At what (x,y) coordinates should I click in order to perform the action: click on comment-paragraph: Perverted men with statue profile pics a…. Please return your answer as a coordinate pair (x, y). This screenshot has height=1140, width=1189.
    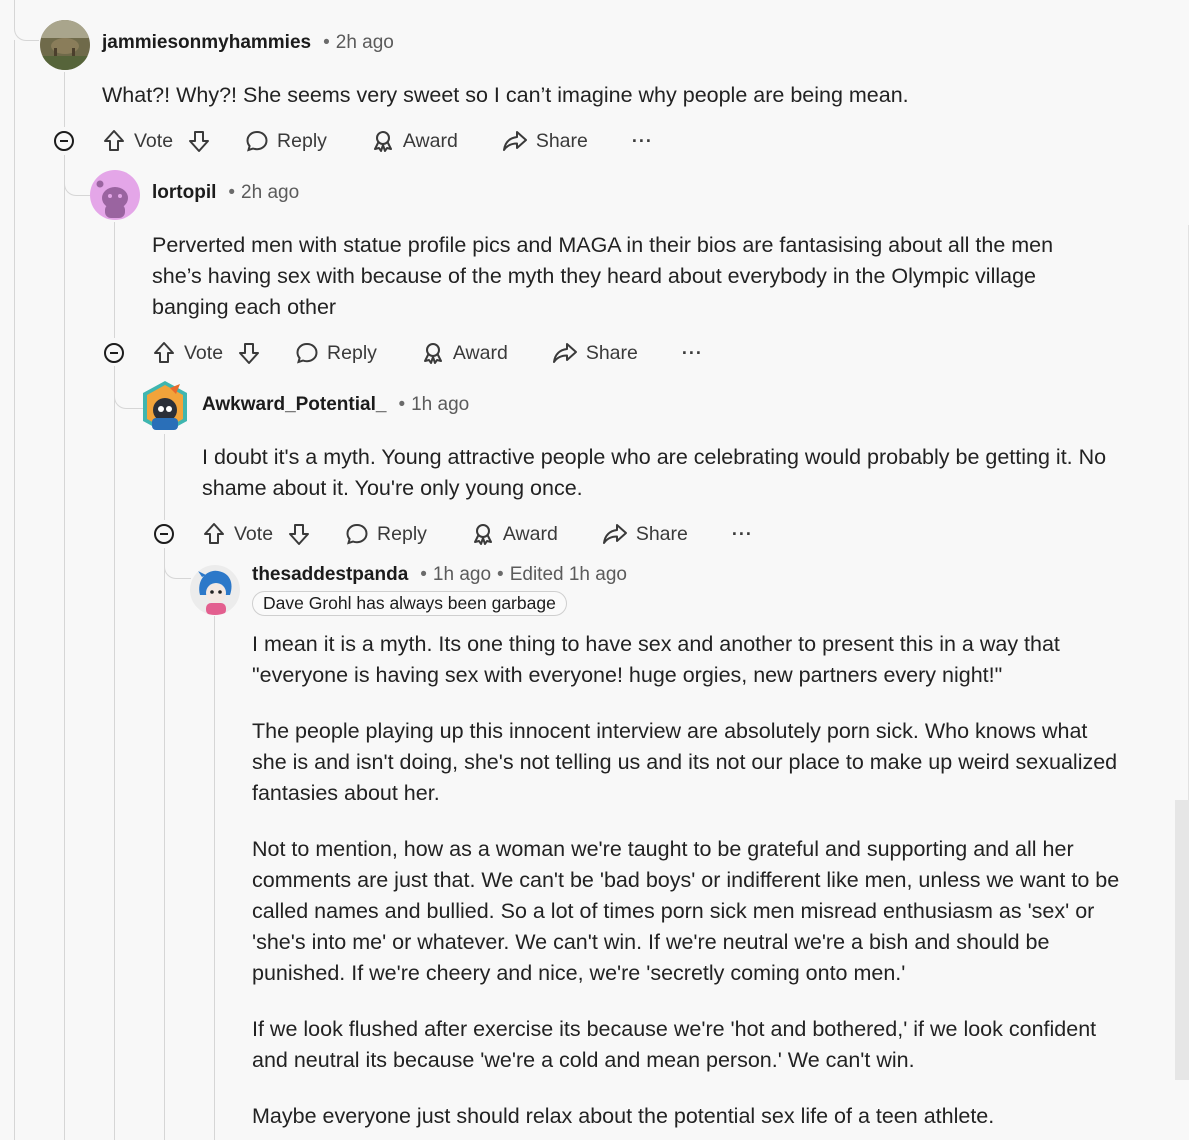
    Looking at the image, I should click on (603, 276).